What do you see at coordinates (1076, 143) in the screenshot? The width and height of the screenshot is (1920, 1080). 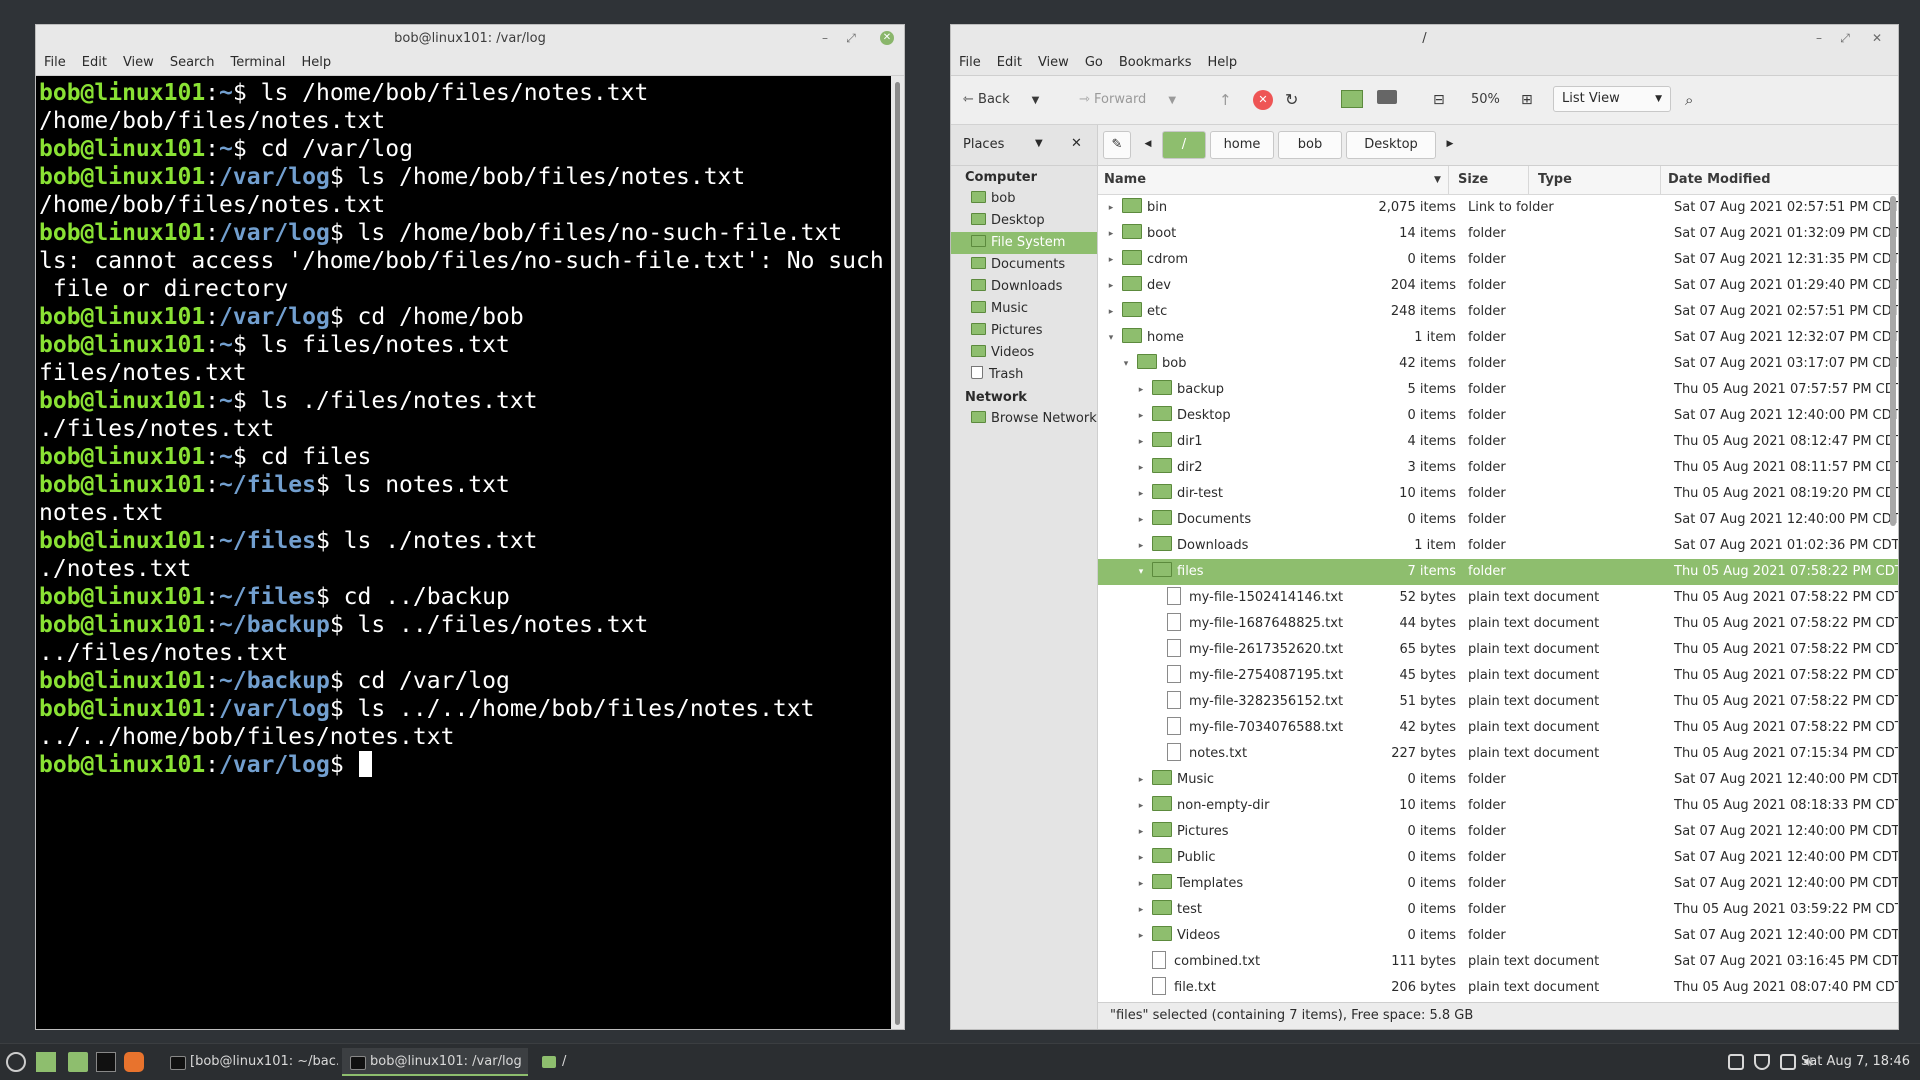 I see `close-sidebar-icon: ✕` at bounding box center [1076, 143].